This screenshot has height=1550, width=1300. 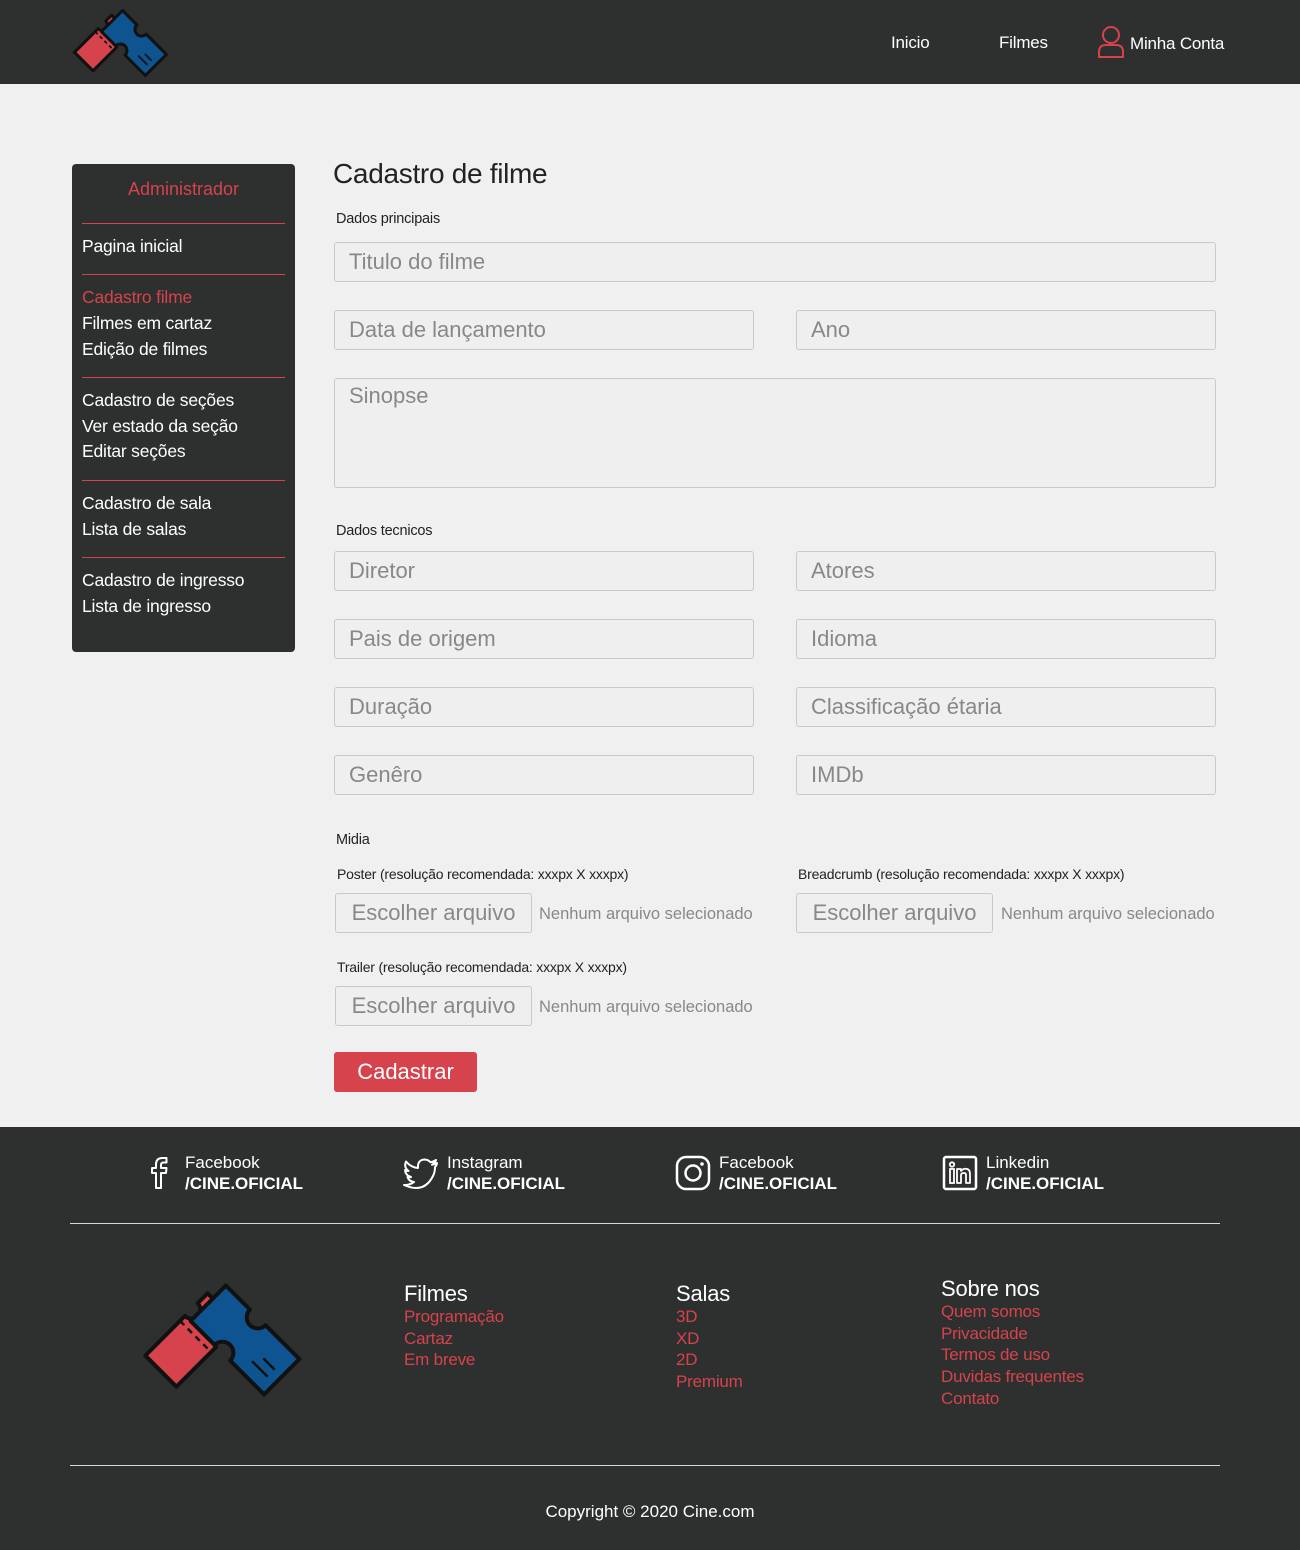 What do you see at coordinates (1006, 707) in the screenshot?
I see `classificacao-input` at bounding box center [1006, 707].